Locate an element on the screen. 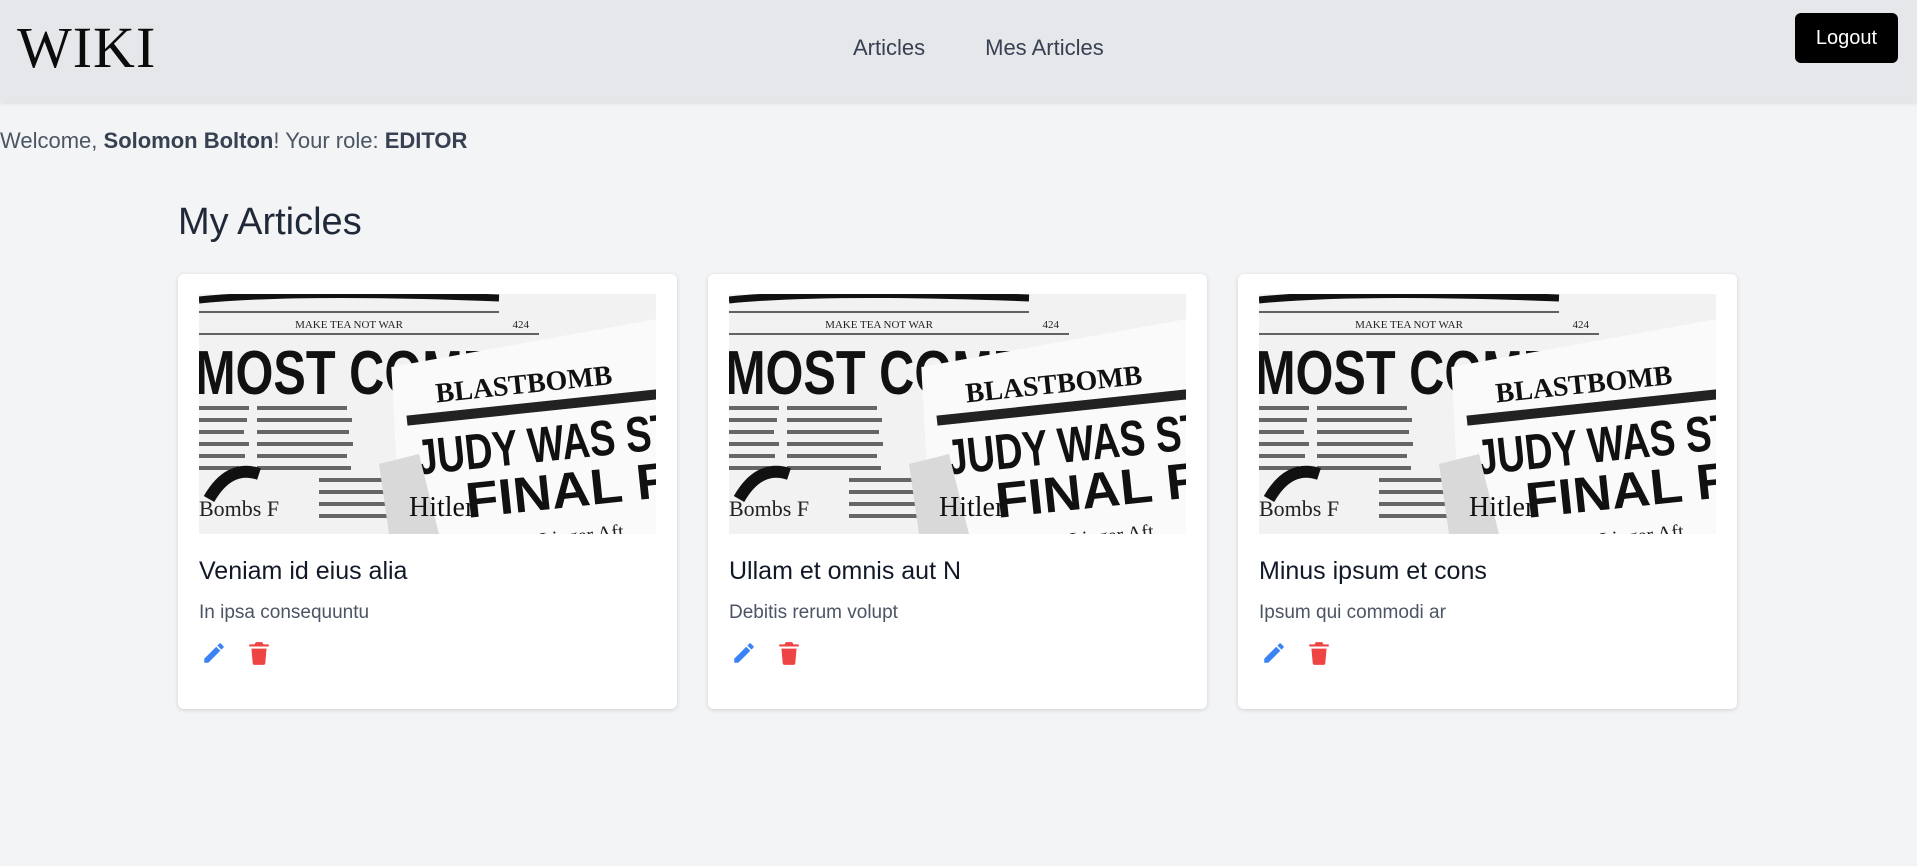 This screenshot has height=866, width=1917. user-role: EDITOR is located at coordinates (426, 140).